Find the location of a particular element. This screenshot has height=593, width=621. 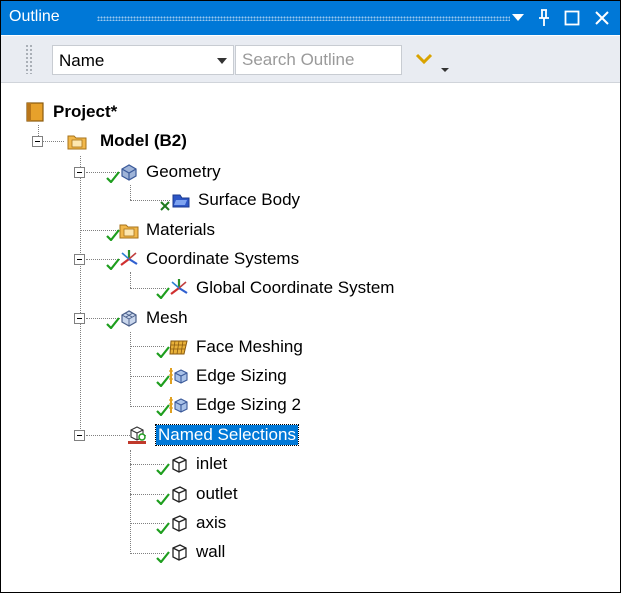

coordinate-systems-icon is located at coordinates (129, 259).